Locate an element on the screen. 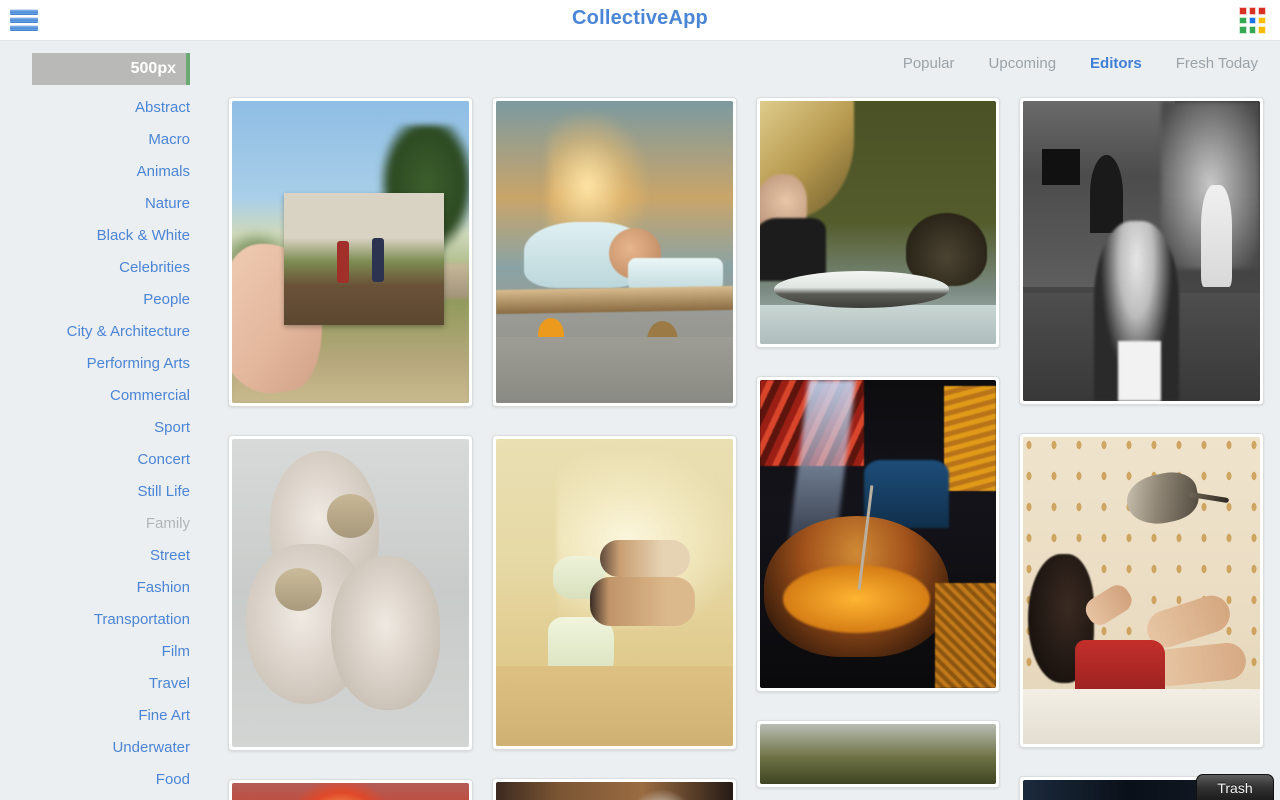 This screenshot has height=800, width=1280. color-grid-icon is located at coordinates (1252, 20).